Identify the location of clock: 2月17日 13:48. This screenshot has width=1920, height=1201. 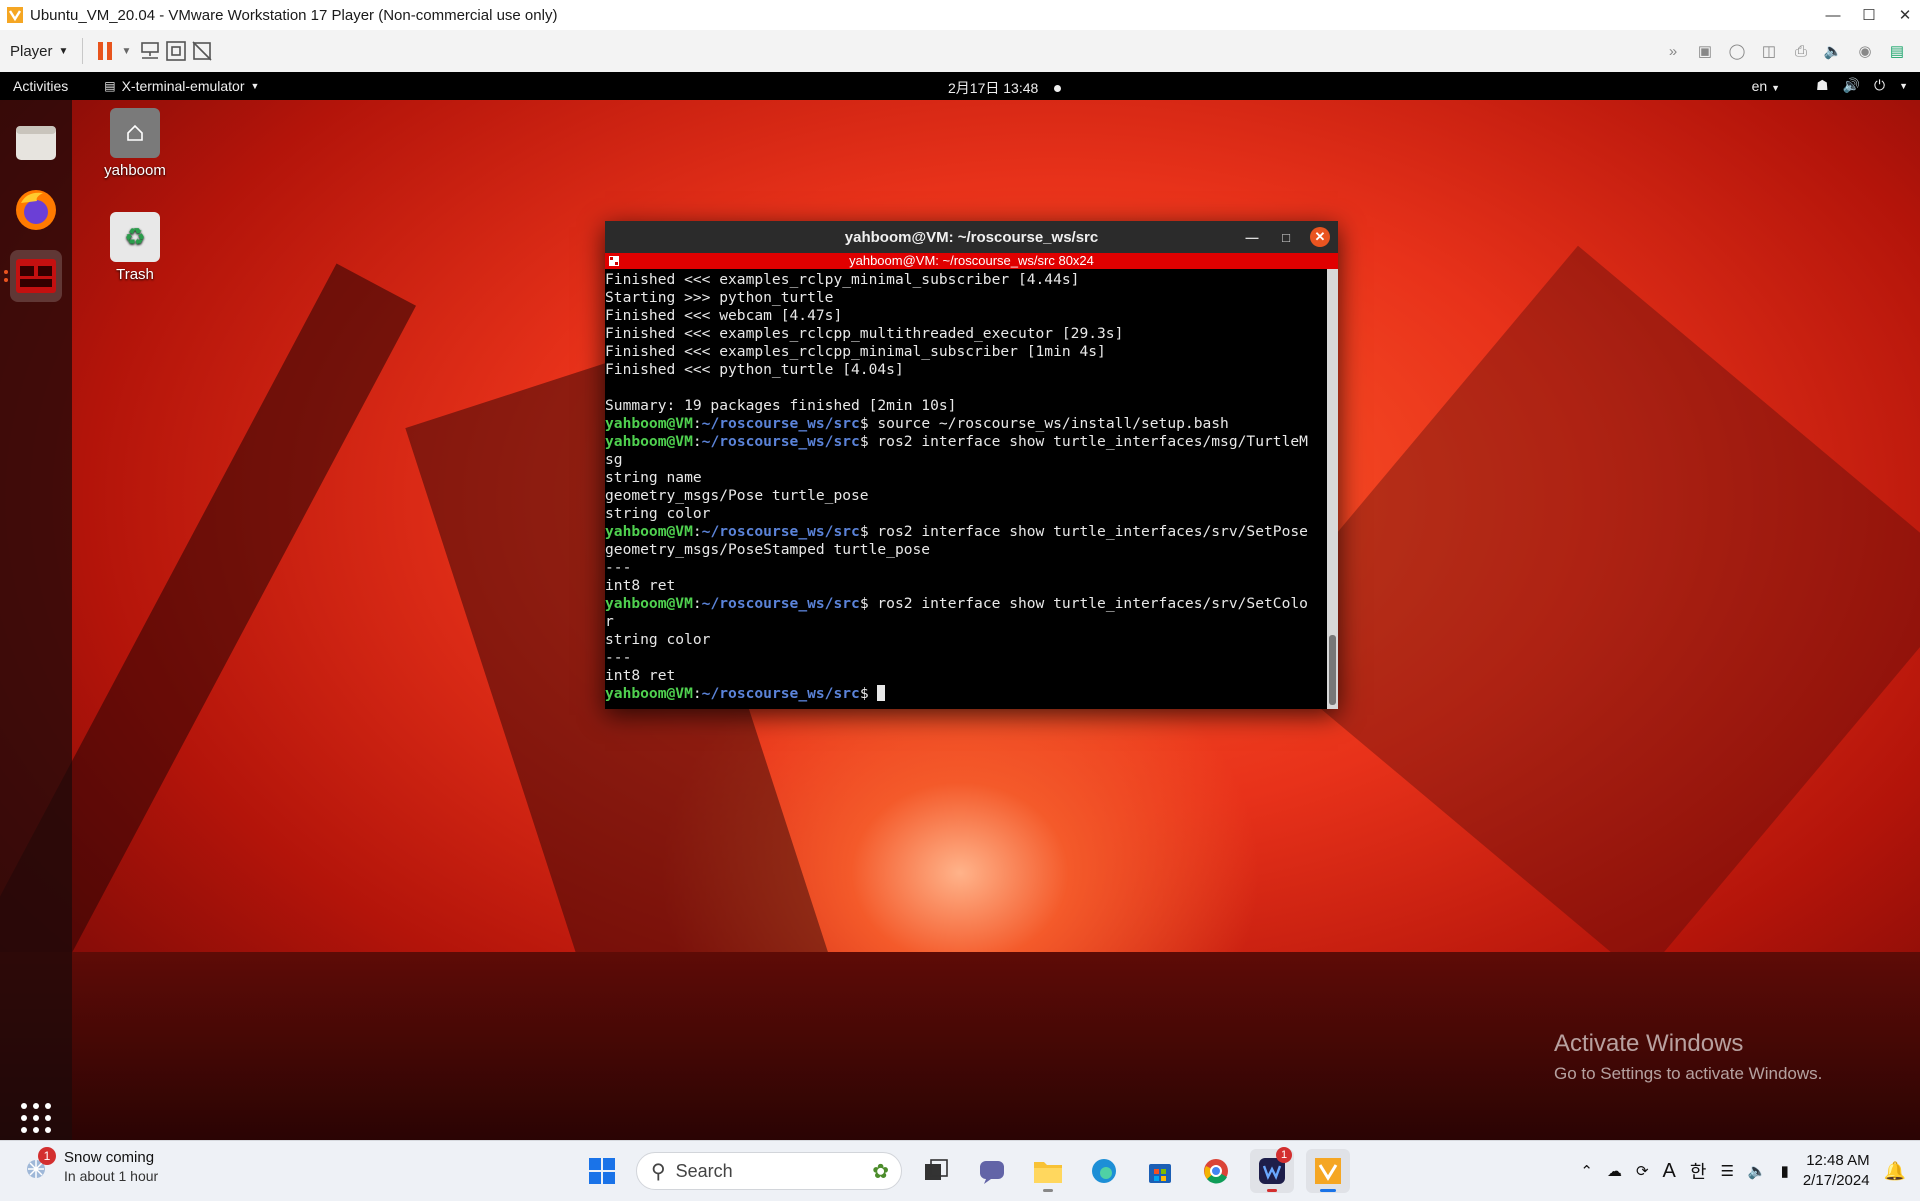
(1005, 88).